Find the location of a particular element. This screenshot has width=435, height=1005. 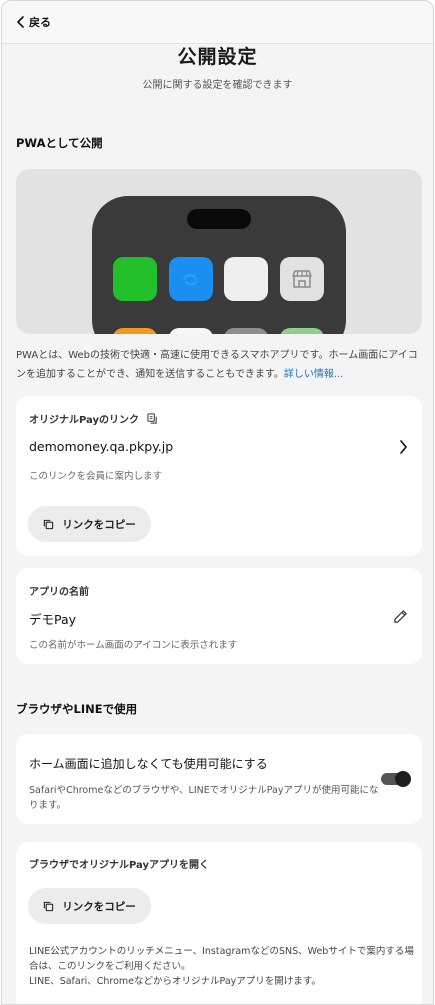

page-title: 公開設定 is located at coordinates (217, 57).